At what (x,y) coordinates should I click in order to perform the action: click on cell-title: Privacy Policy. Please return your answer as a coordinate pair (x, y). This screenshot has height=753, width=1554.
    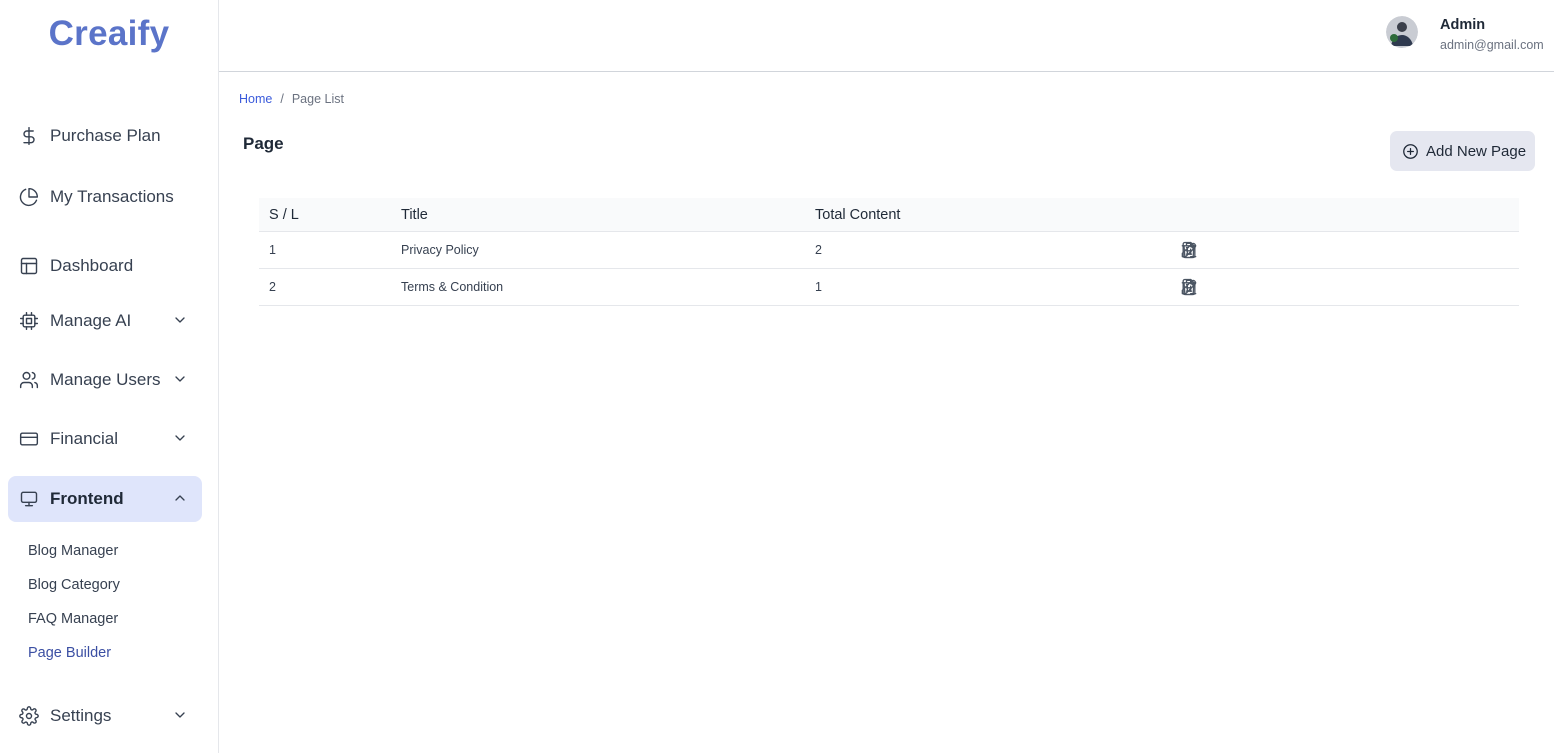
    Looking at the image, I should click on (440, 250).